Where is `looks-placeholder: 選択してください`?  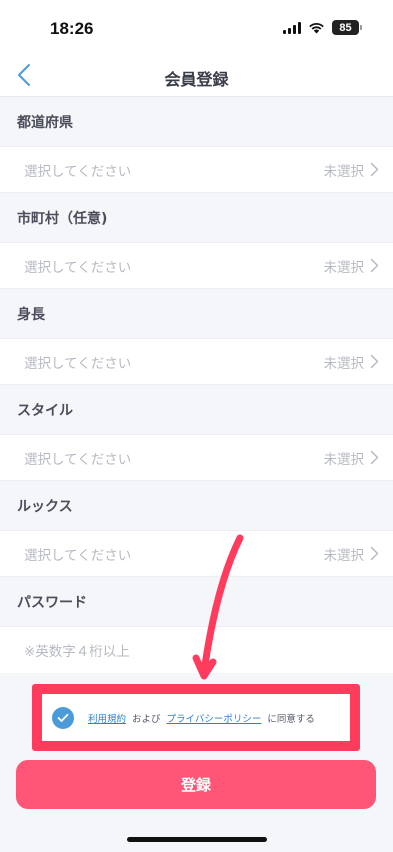
looks-placeholder: 選択してください is located at coordinates (78, 555).